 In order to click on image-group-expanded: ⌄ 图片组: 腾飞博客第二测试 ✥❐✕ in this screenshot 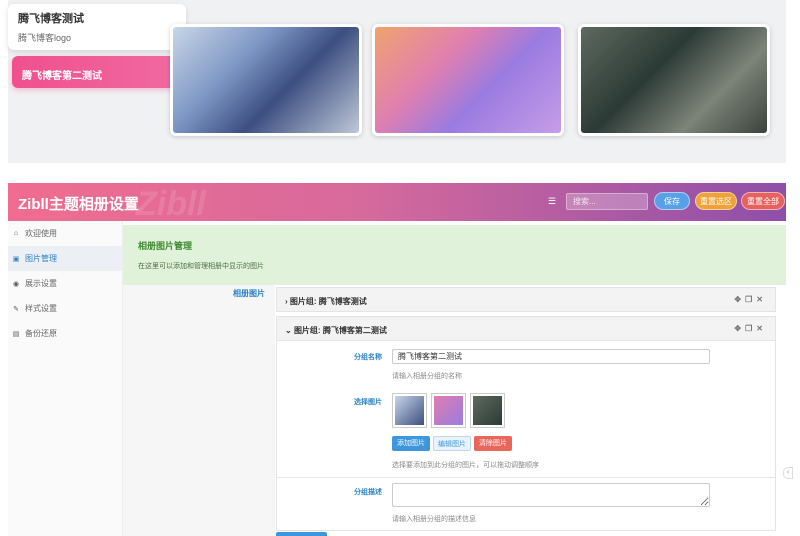, I will do `click(526, 328)`.